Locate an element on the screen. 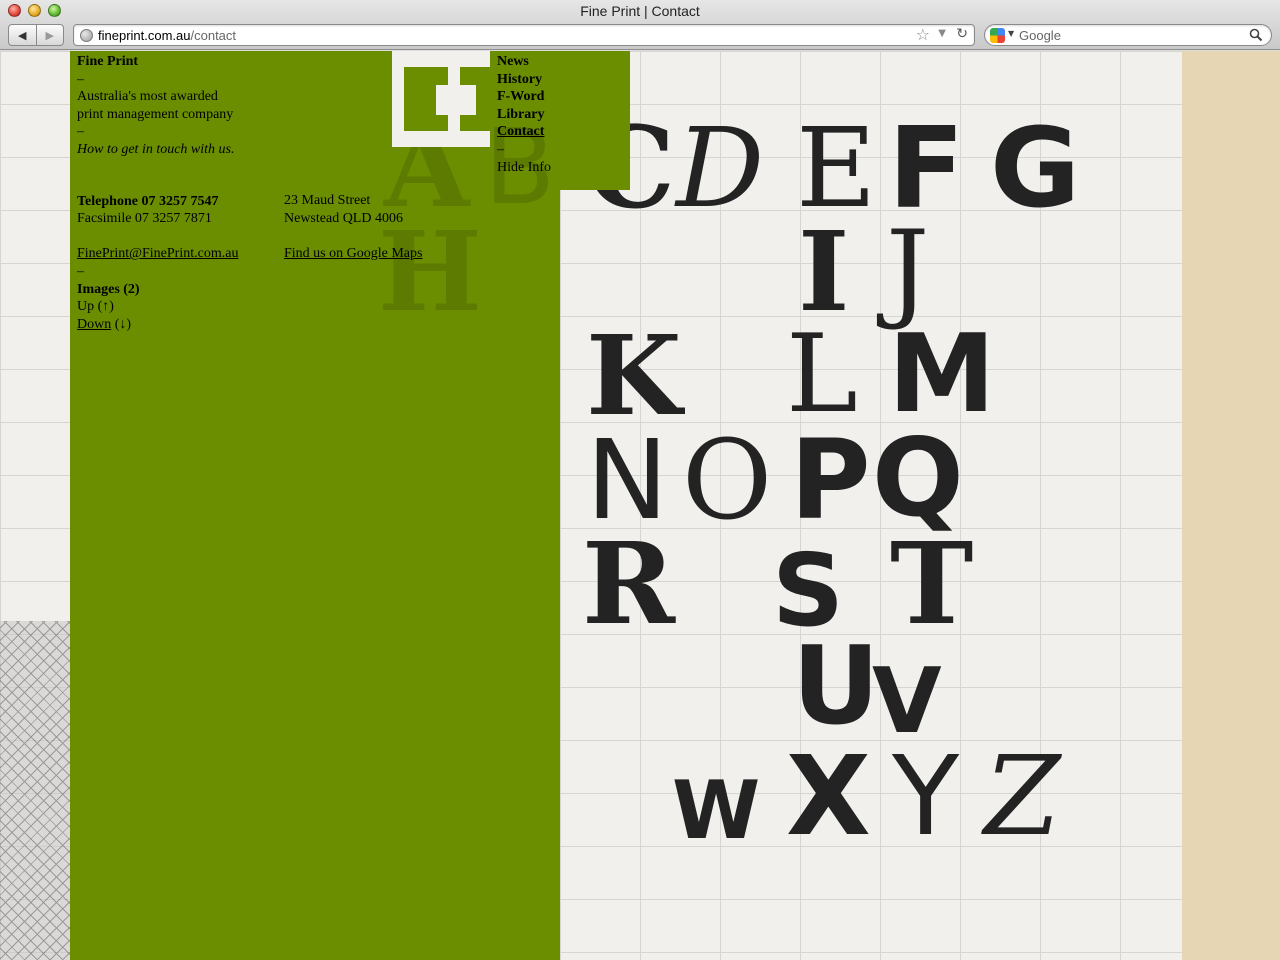 The image size is (1280, 960). nav-item-history: History is located at coordinates (519, 79).